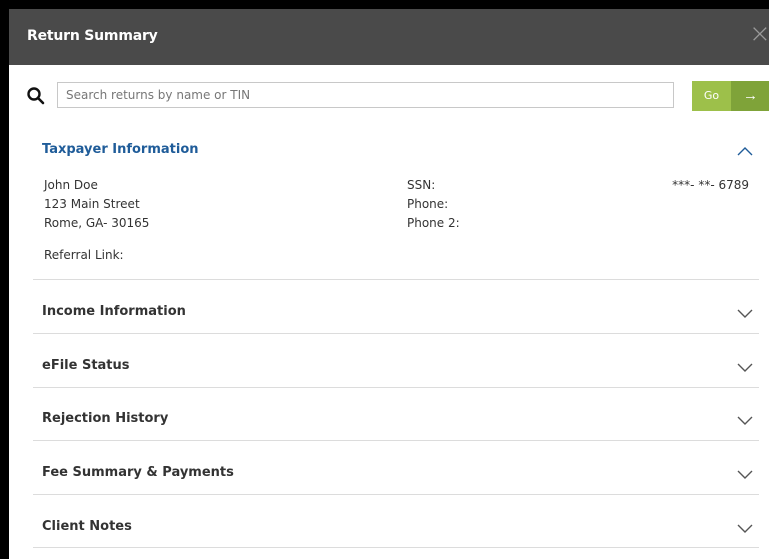 Image resolution: width=769 pixels, height=559 pixels. What do you see at coordinates (105, 418) in the screenshot?
I see `section-title: Rejection History` at bounding box center [105, 418].